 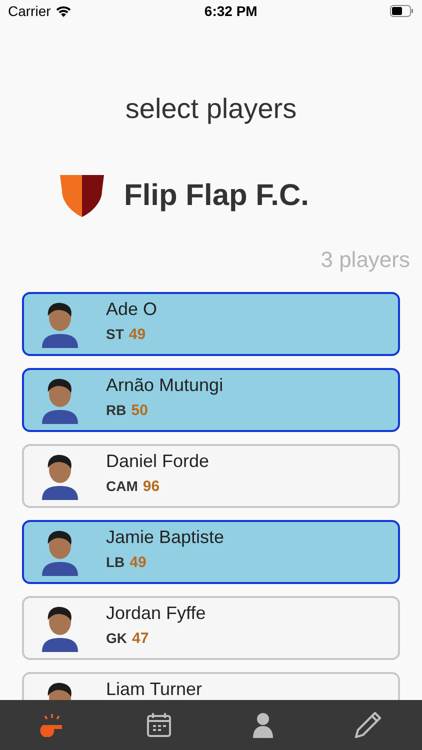 I want to click on player-card: Jamie Baptiste LB 49, so click(x=211, y=552).